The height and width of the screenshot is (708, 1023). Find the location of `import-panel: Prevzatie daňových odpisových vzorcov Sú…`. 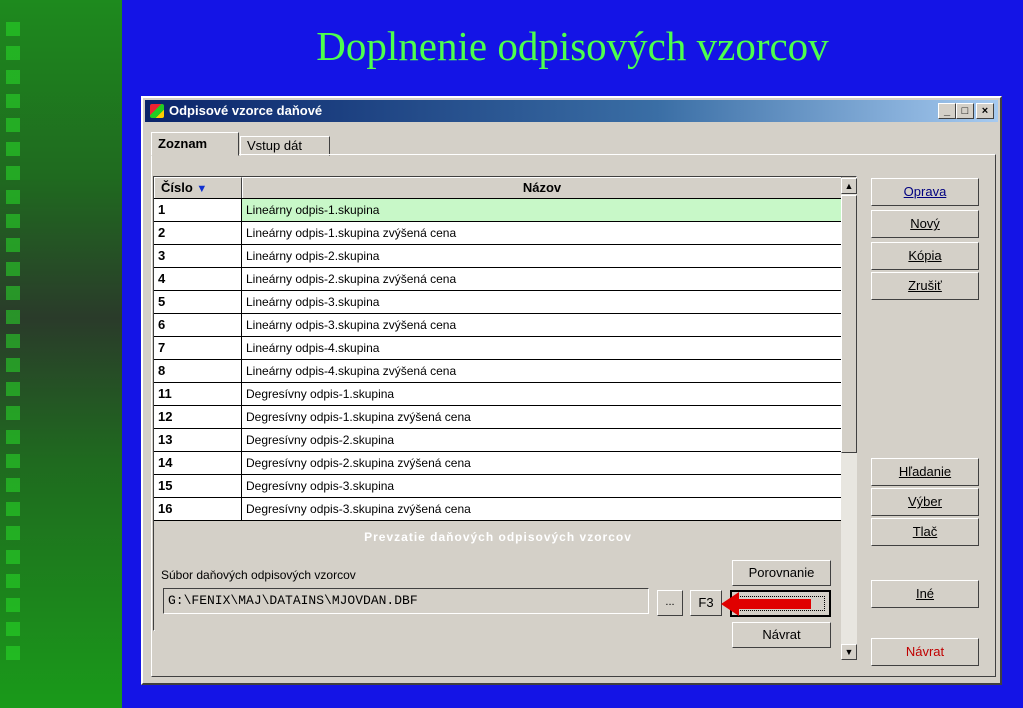

import-panel: Prevzatie daňových odpisových vzorcov Sú… is located at coordinates (498, 596).